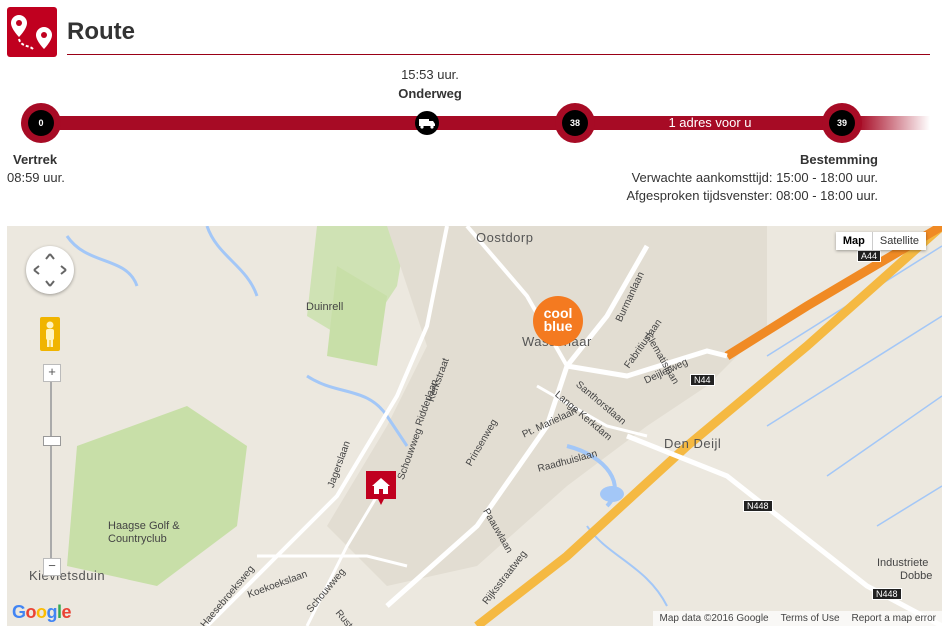  I want to click on report-map-error-link: Report a map error, so click(894, 618).